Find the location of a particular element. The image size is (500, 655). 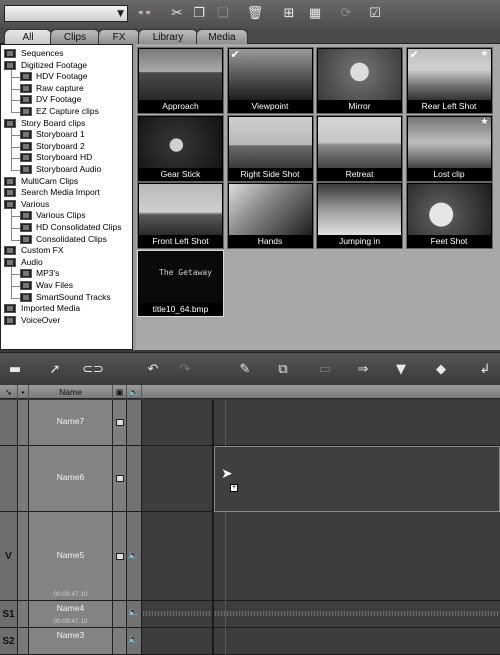

audio-waveform is located at coordinates (321, 613).